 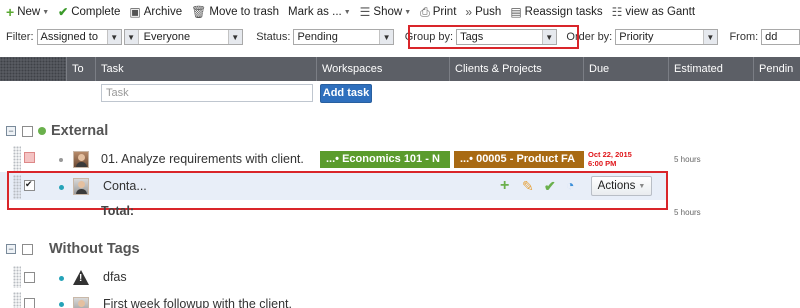 I want to click on order-by-select: Priority ▼, so click(x=666, y=37).